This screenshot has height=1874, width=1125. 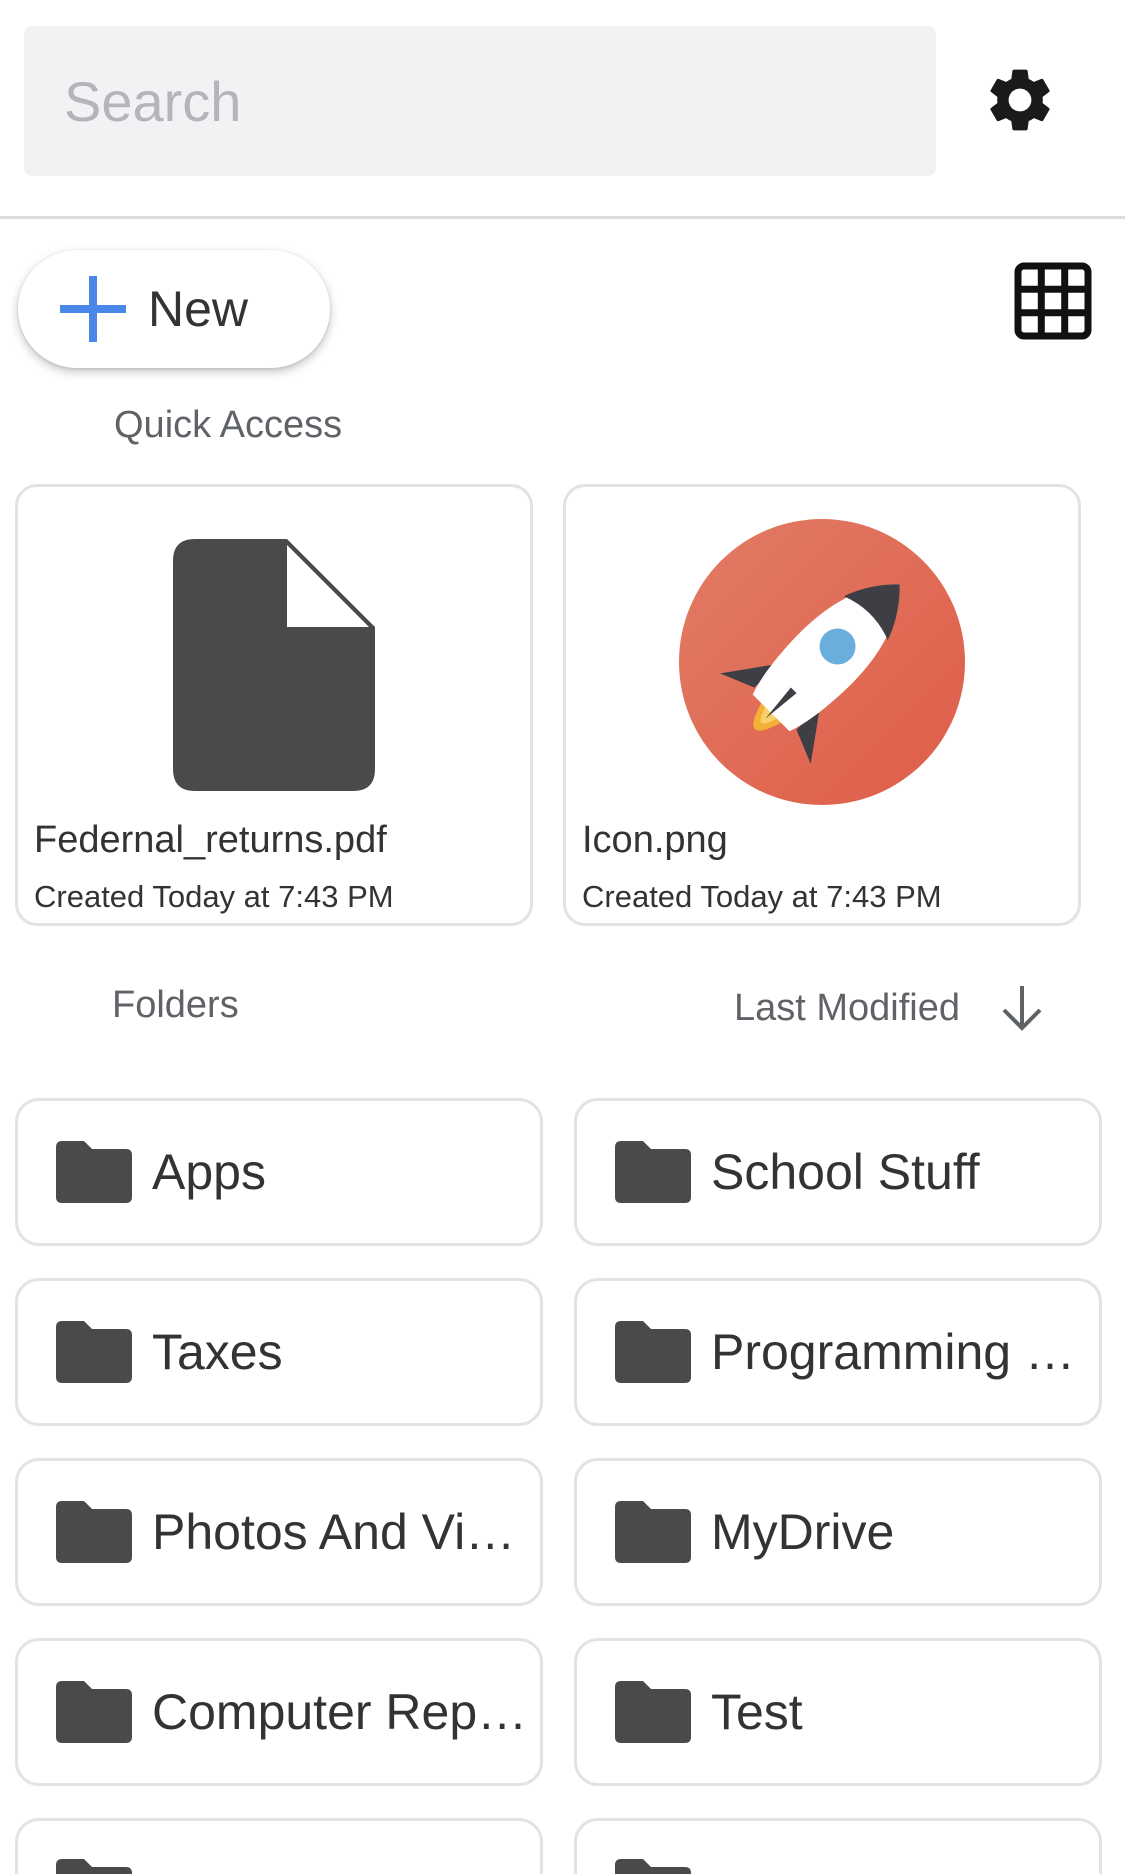 What do you see at coordinates (847, 1007) in the screenshot?
I see `sort-label: Last Modified` at bounding box center [847, 1007].